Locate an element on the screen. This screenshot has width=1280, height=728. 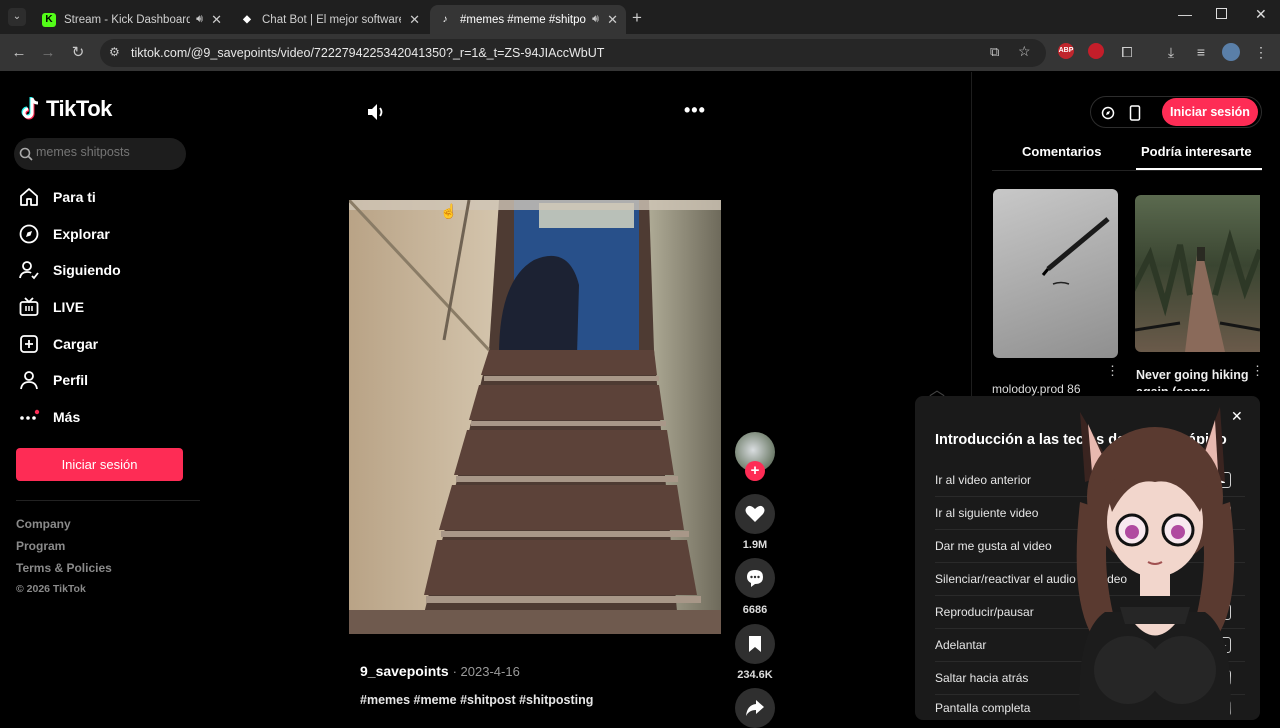
header-actions: Iniciar sesión is located at coordinates (1176, 112).